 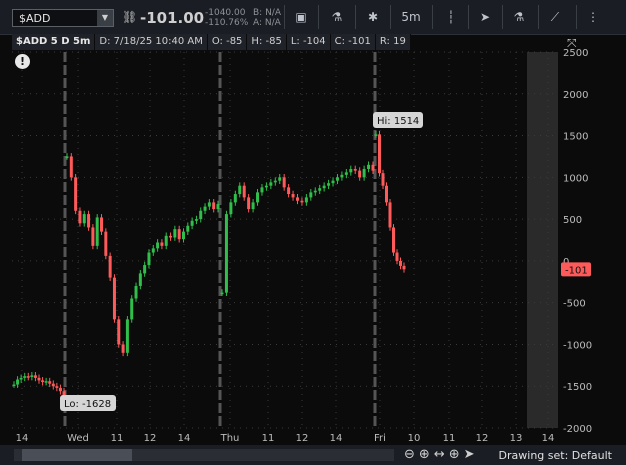 I want to click on low-value: L: -104, so click(x=308, y=42).